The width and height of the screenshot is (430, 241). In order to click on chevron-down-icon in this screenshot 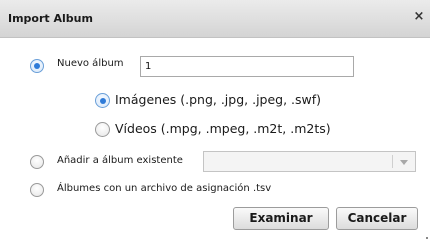, I will do `click(404, 162)`.